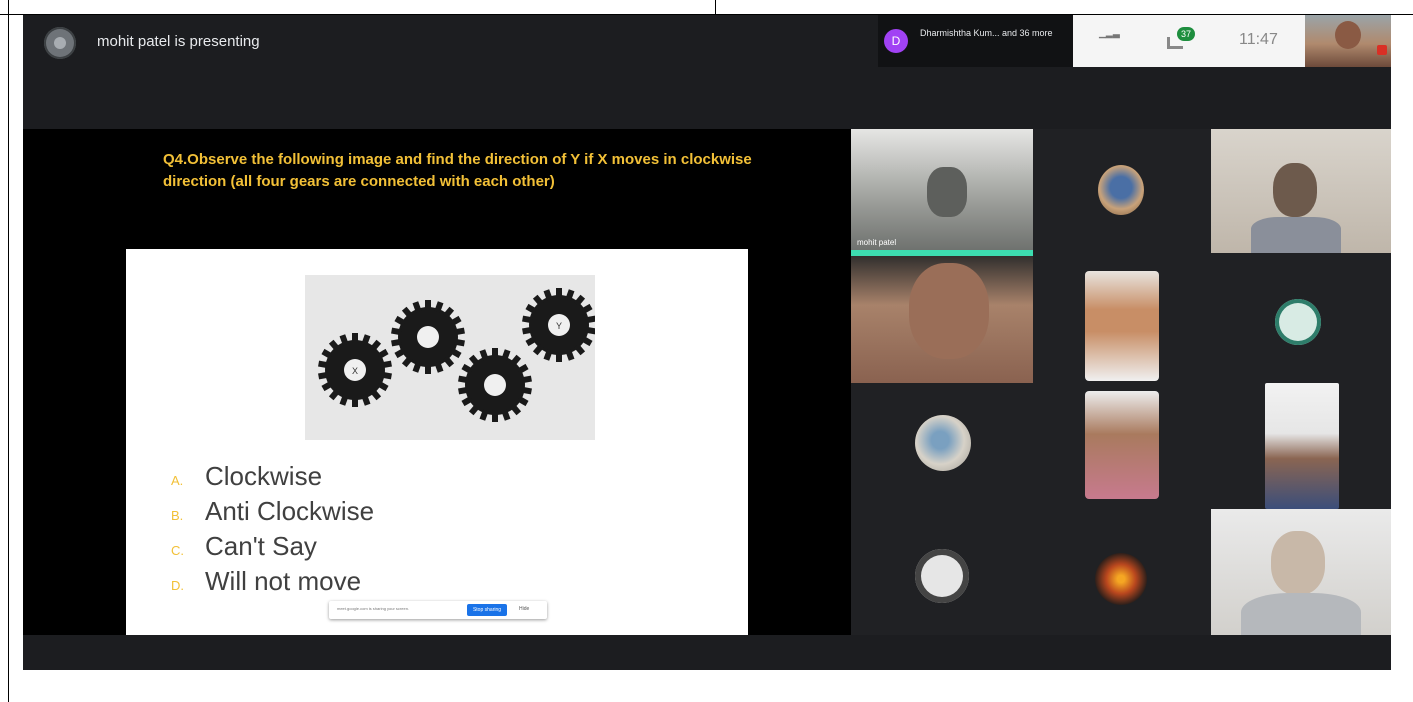 The image size is (1413, 702). I want to click on presenter-avatar, so click(60, 43).